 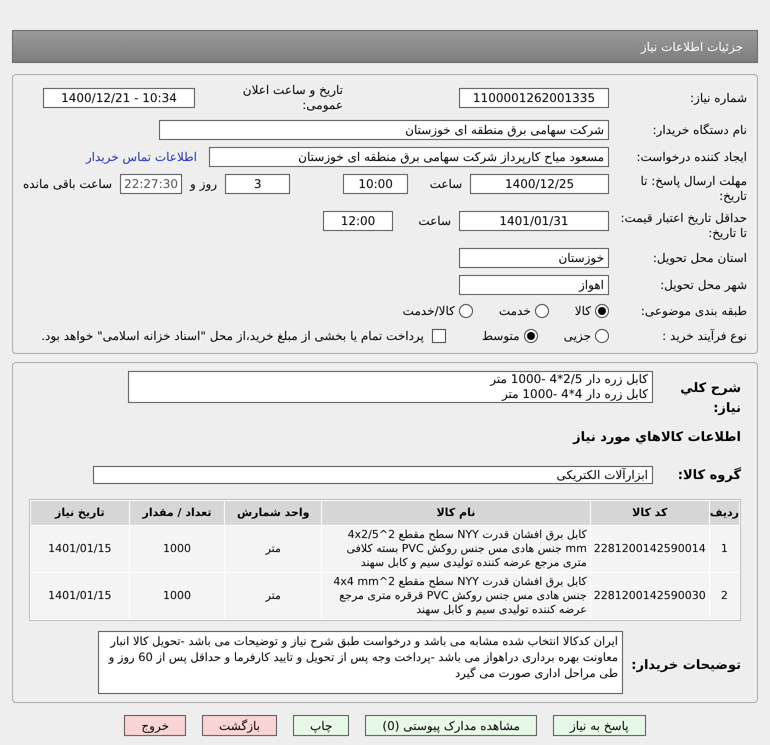 What do you see at coordinates (155, 725) in the screenshot?
I see `action-button: خروج` at bounding box center [155, 725].